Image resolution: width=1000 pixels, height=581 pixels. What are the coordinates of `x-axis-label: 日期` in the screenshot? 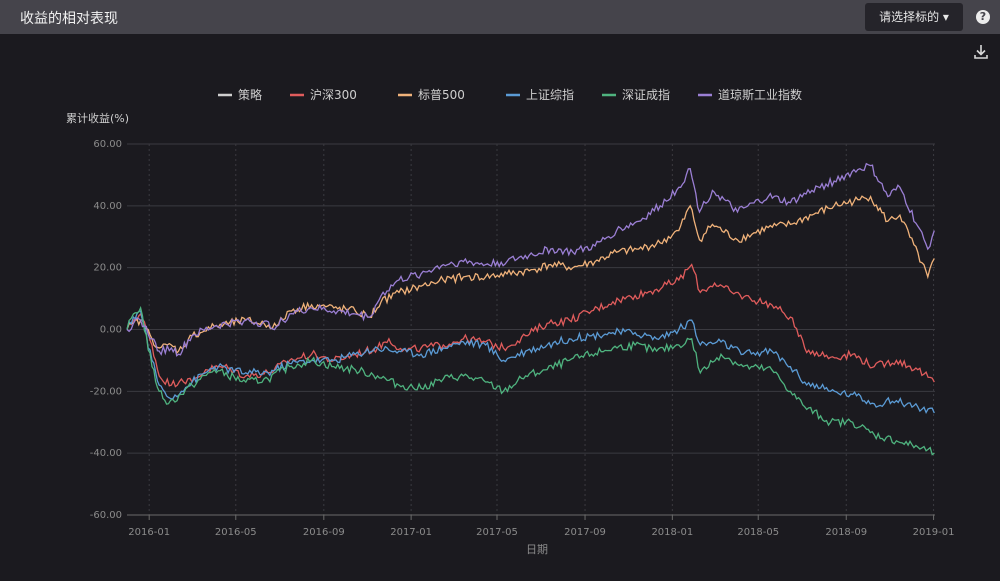 It's located at (537, 549).